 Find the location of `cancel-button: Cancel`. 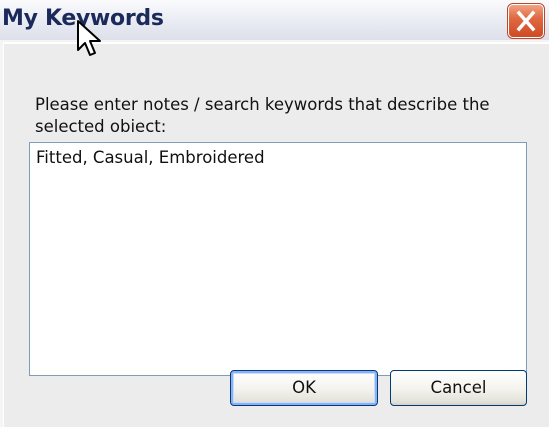

cancel-button: Cancel is located at coordinates (458, 388).